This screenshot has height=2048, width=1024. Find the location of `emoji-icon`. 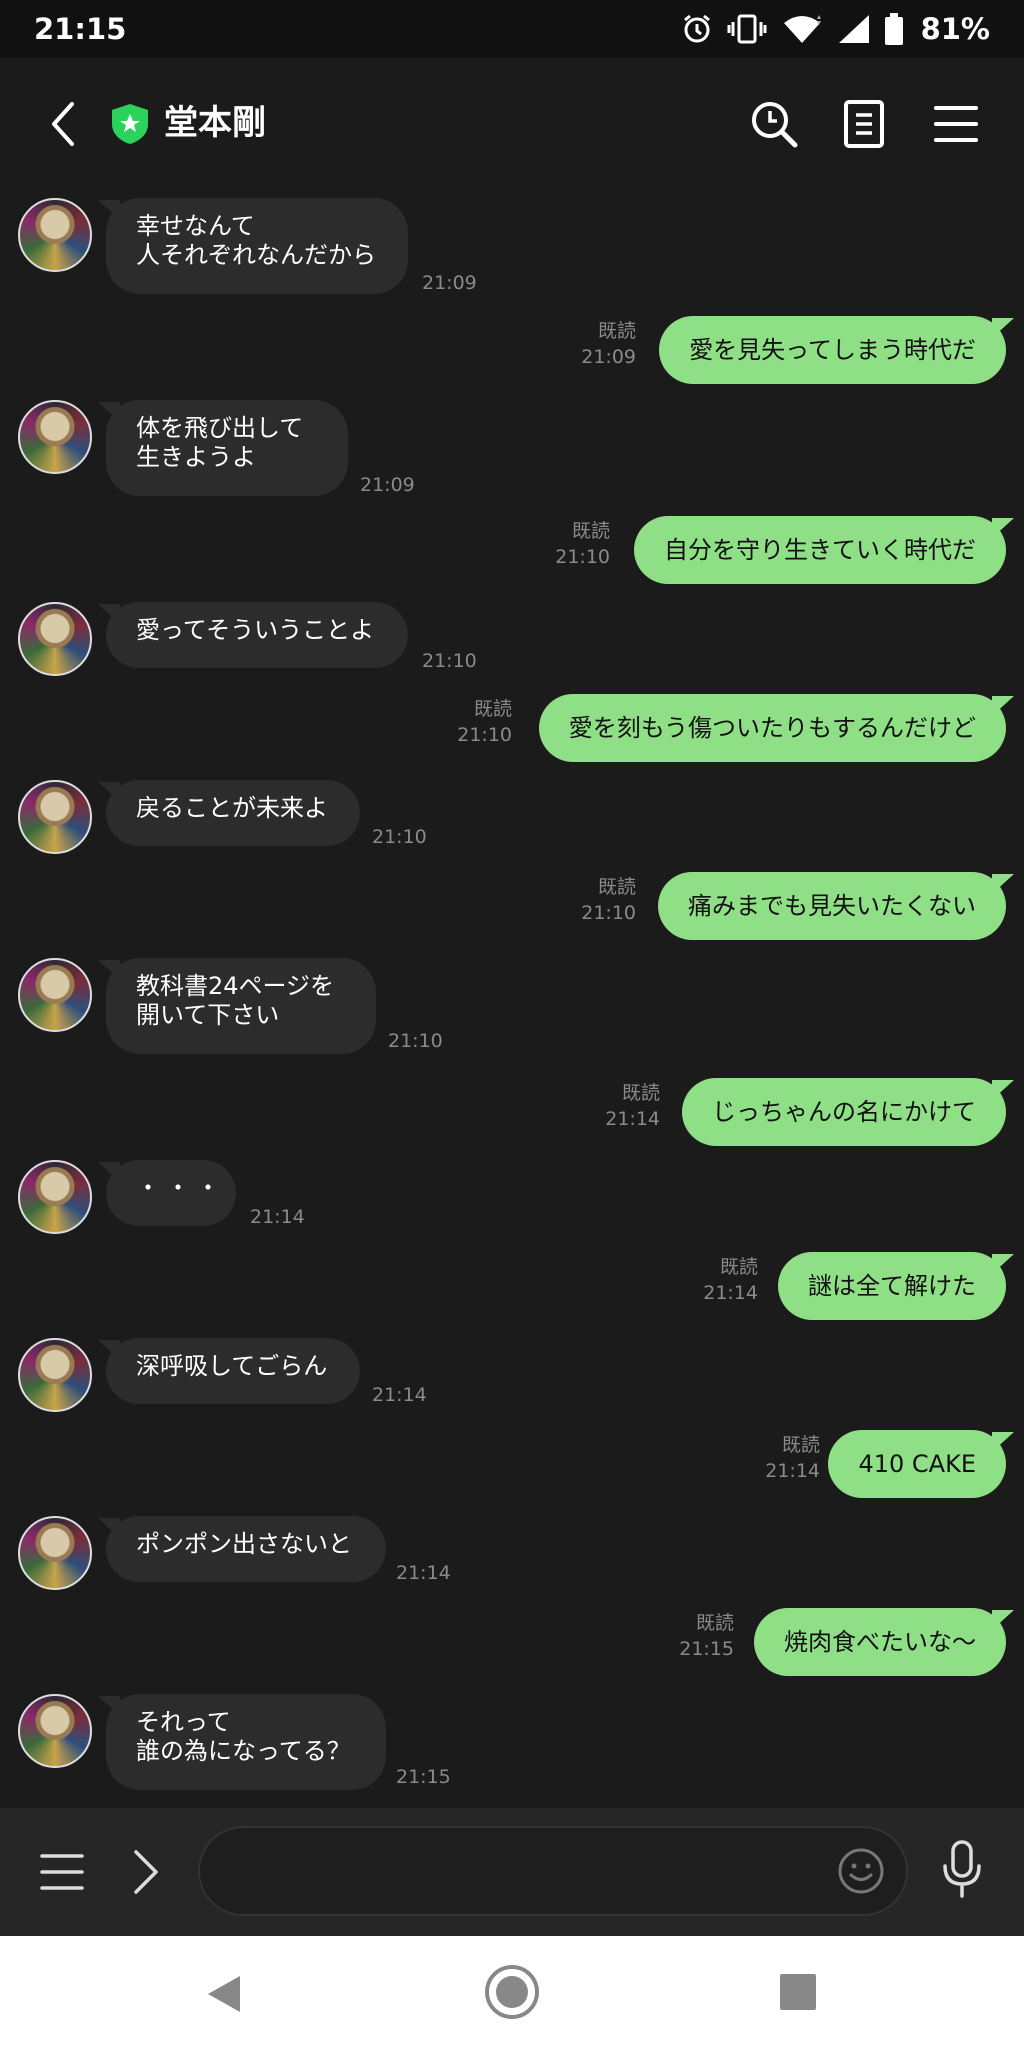

emoji-icon is located at coordinates (861, 1871).